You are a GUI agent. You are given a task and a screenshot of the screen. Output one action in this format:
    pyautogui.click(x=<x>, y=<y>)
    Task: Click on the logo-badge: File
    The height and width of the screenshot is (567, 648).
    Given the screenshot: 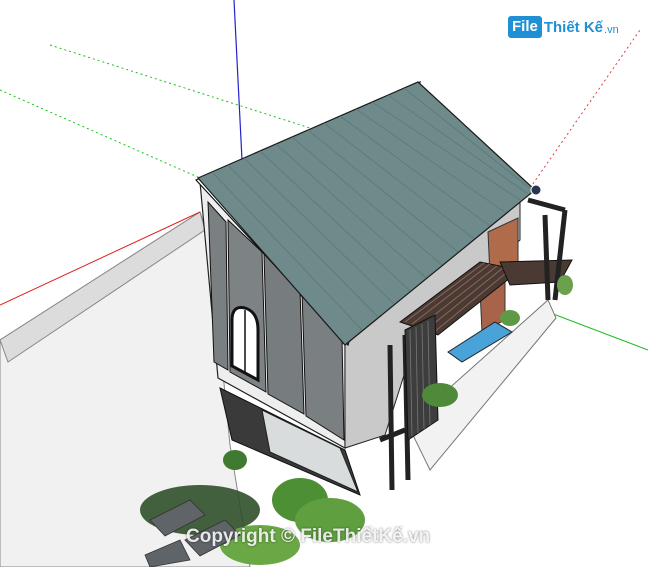 What is the action you would take?
    pyautogui.click(x=525, y=27)
    